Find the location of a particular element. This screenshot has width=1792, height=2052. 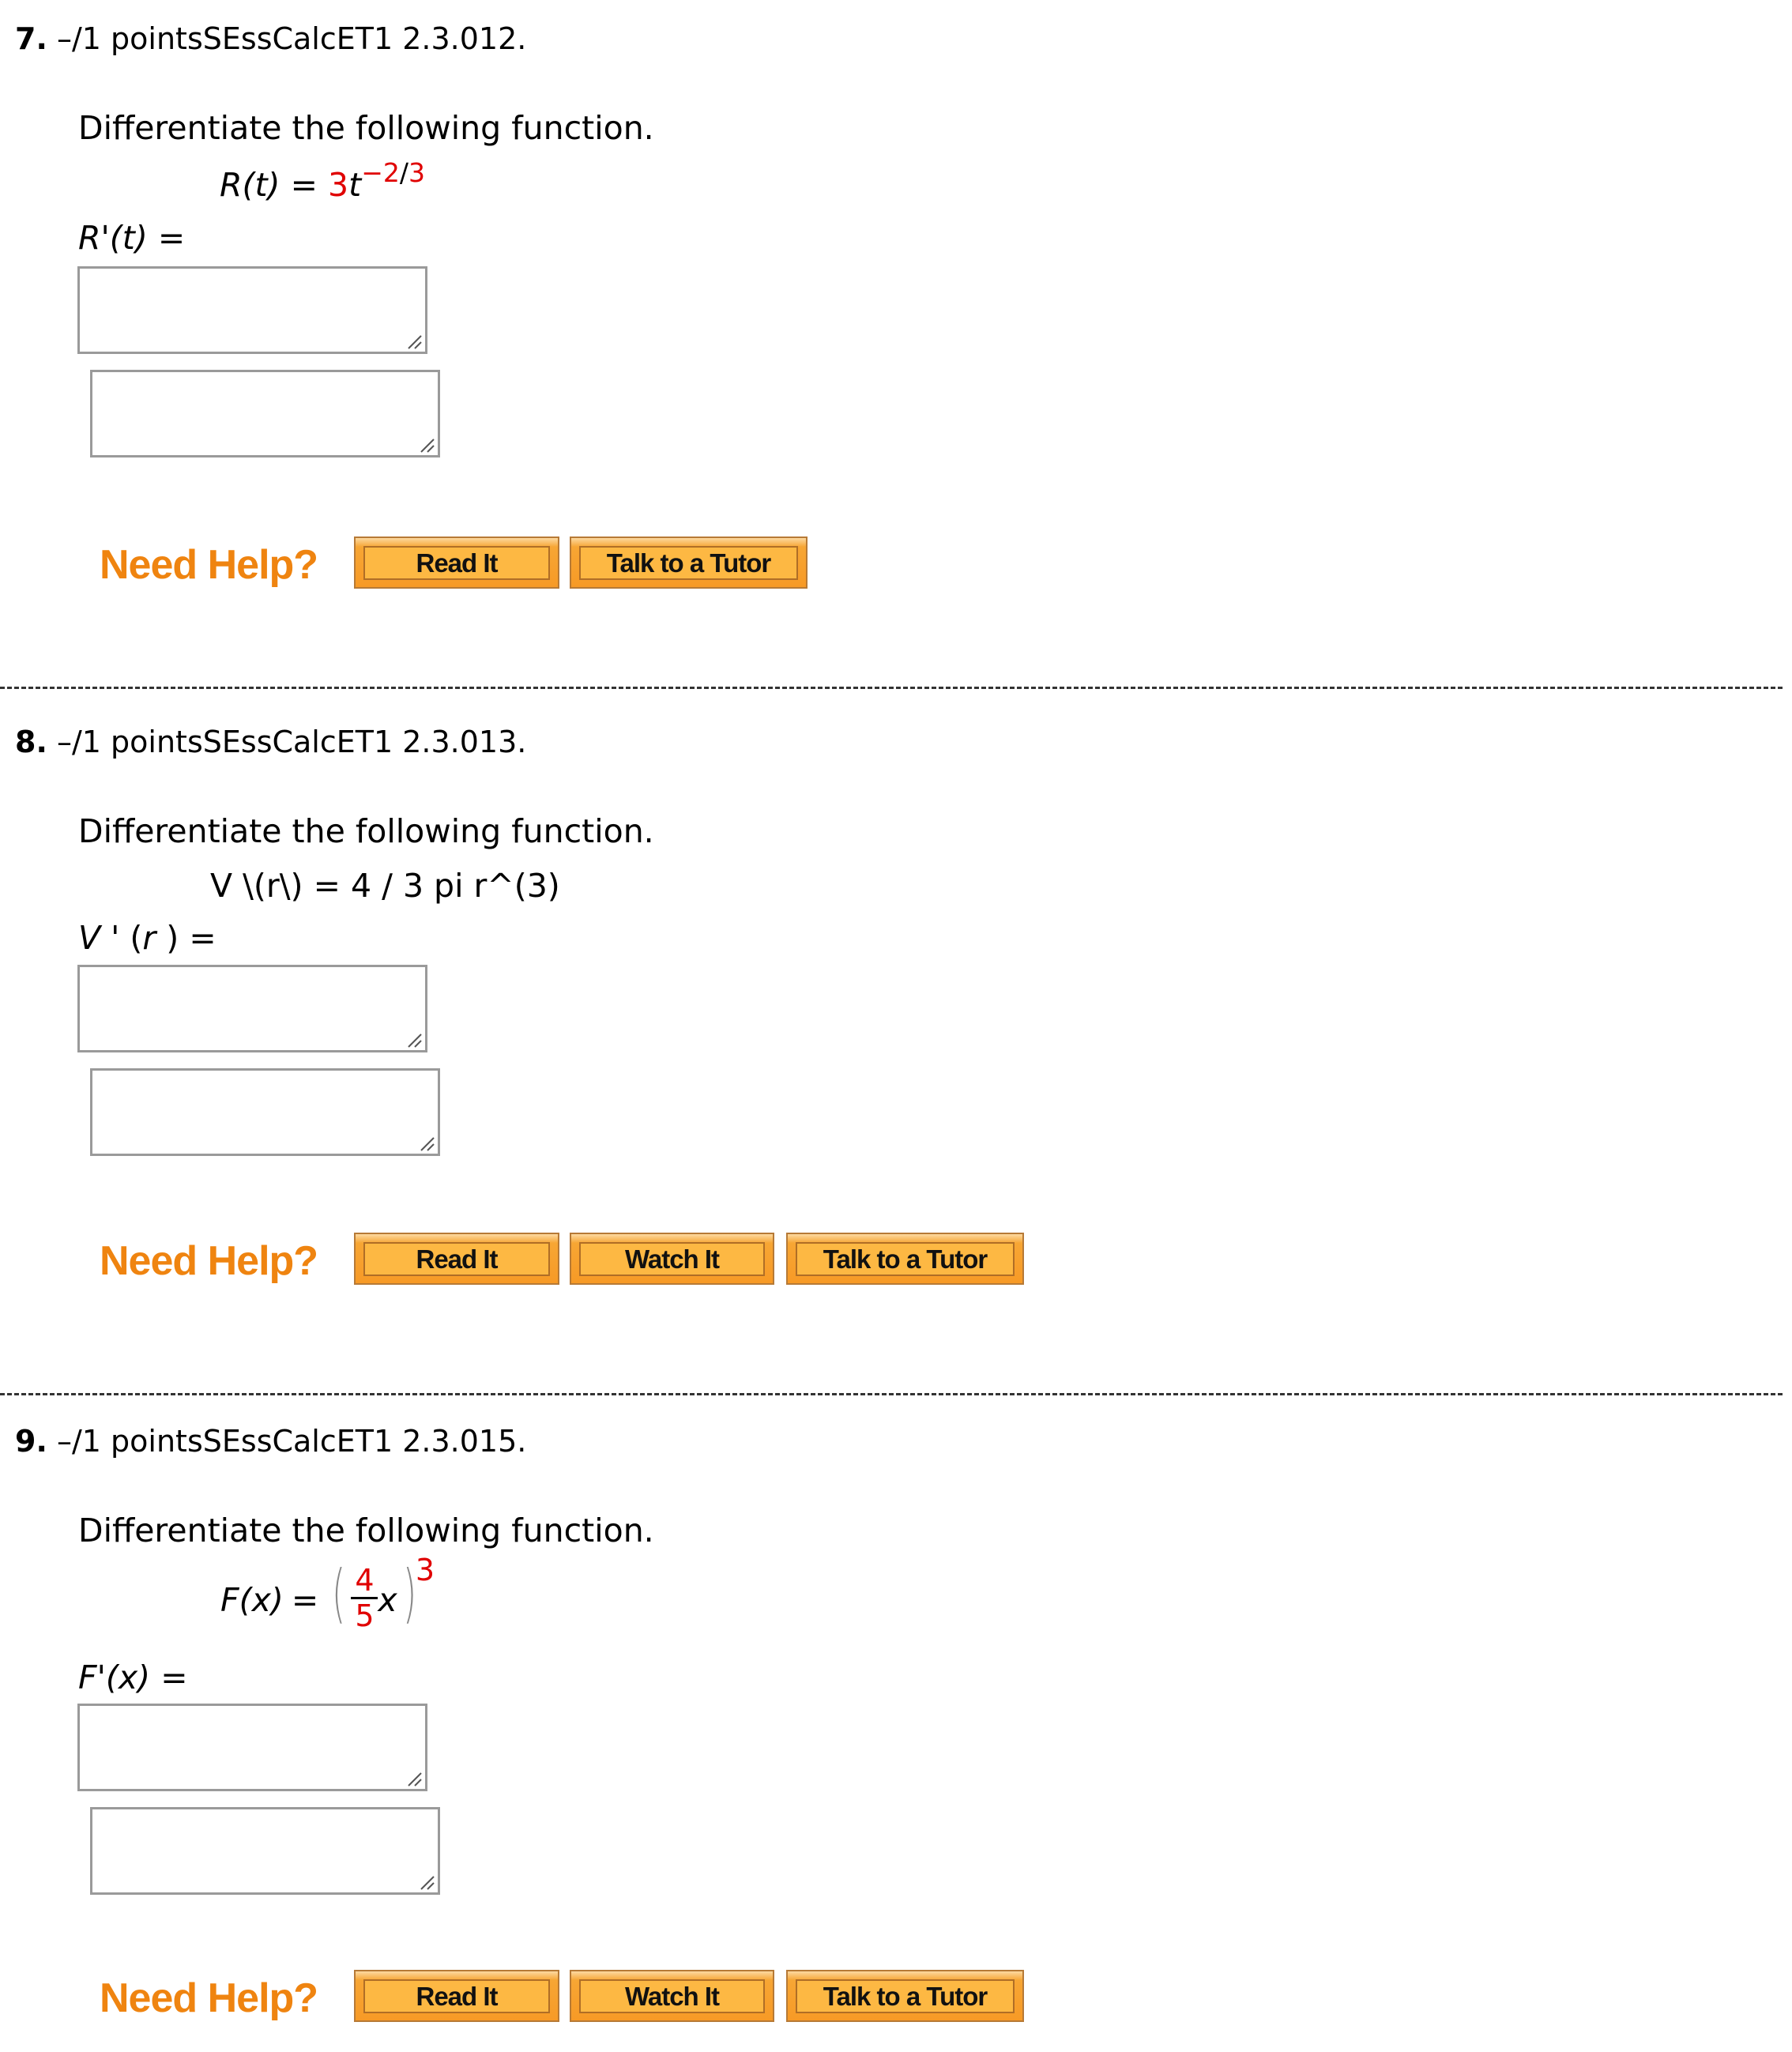

function-expression: V \(r\) = 4 / 3 pi r^(3) is located at coordinates (385, 886).